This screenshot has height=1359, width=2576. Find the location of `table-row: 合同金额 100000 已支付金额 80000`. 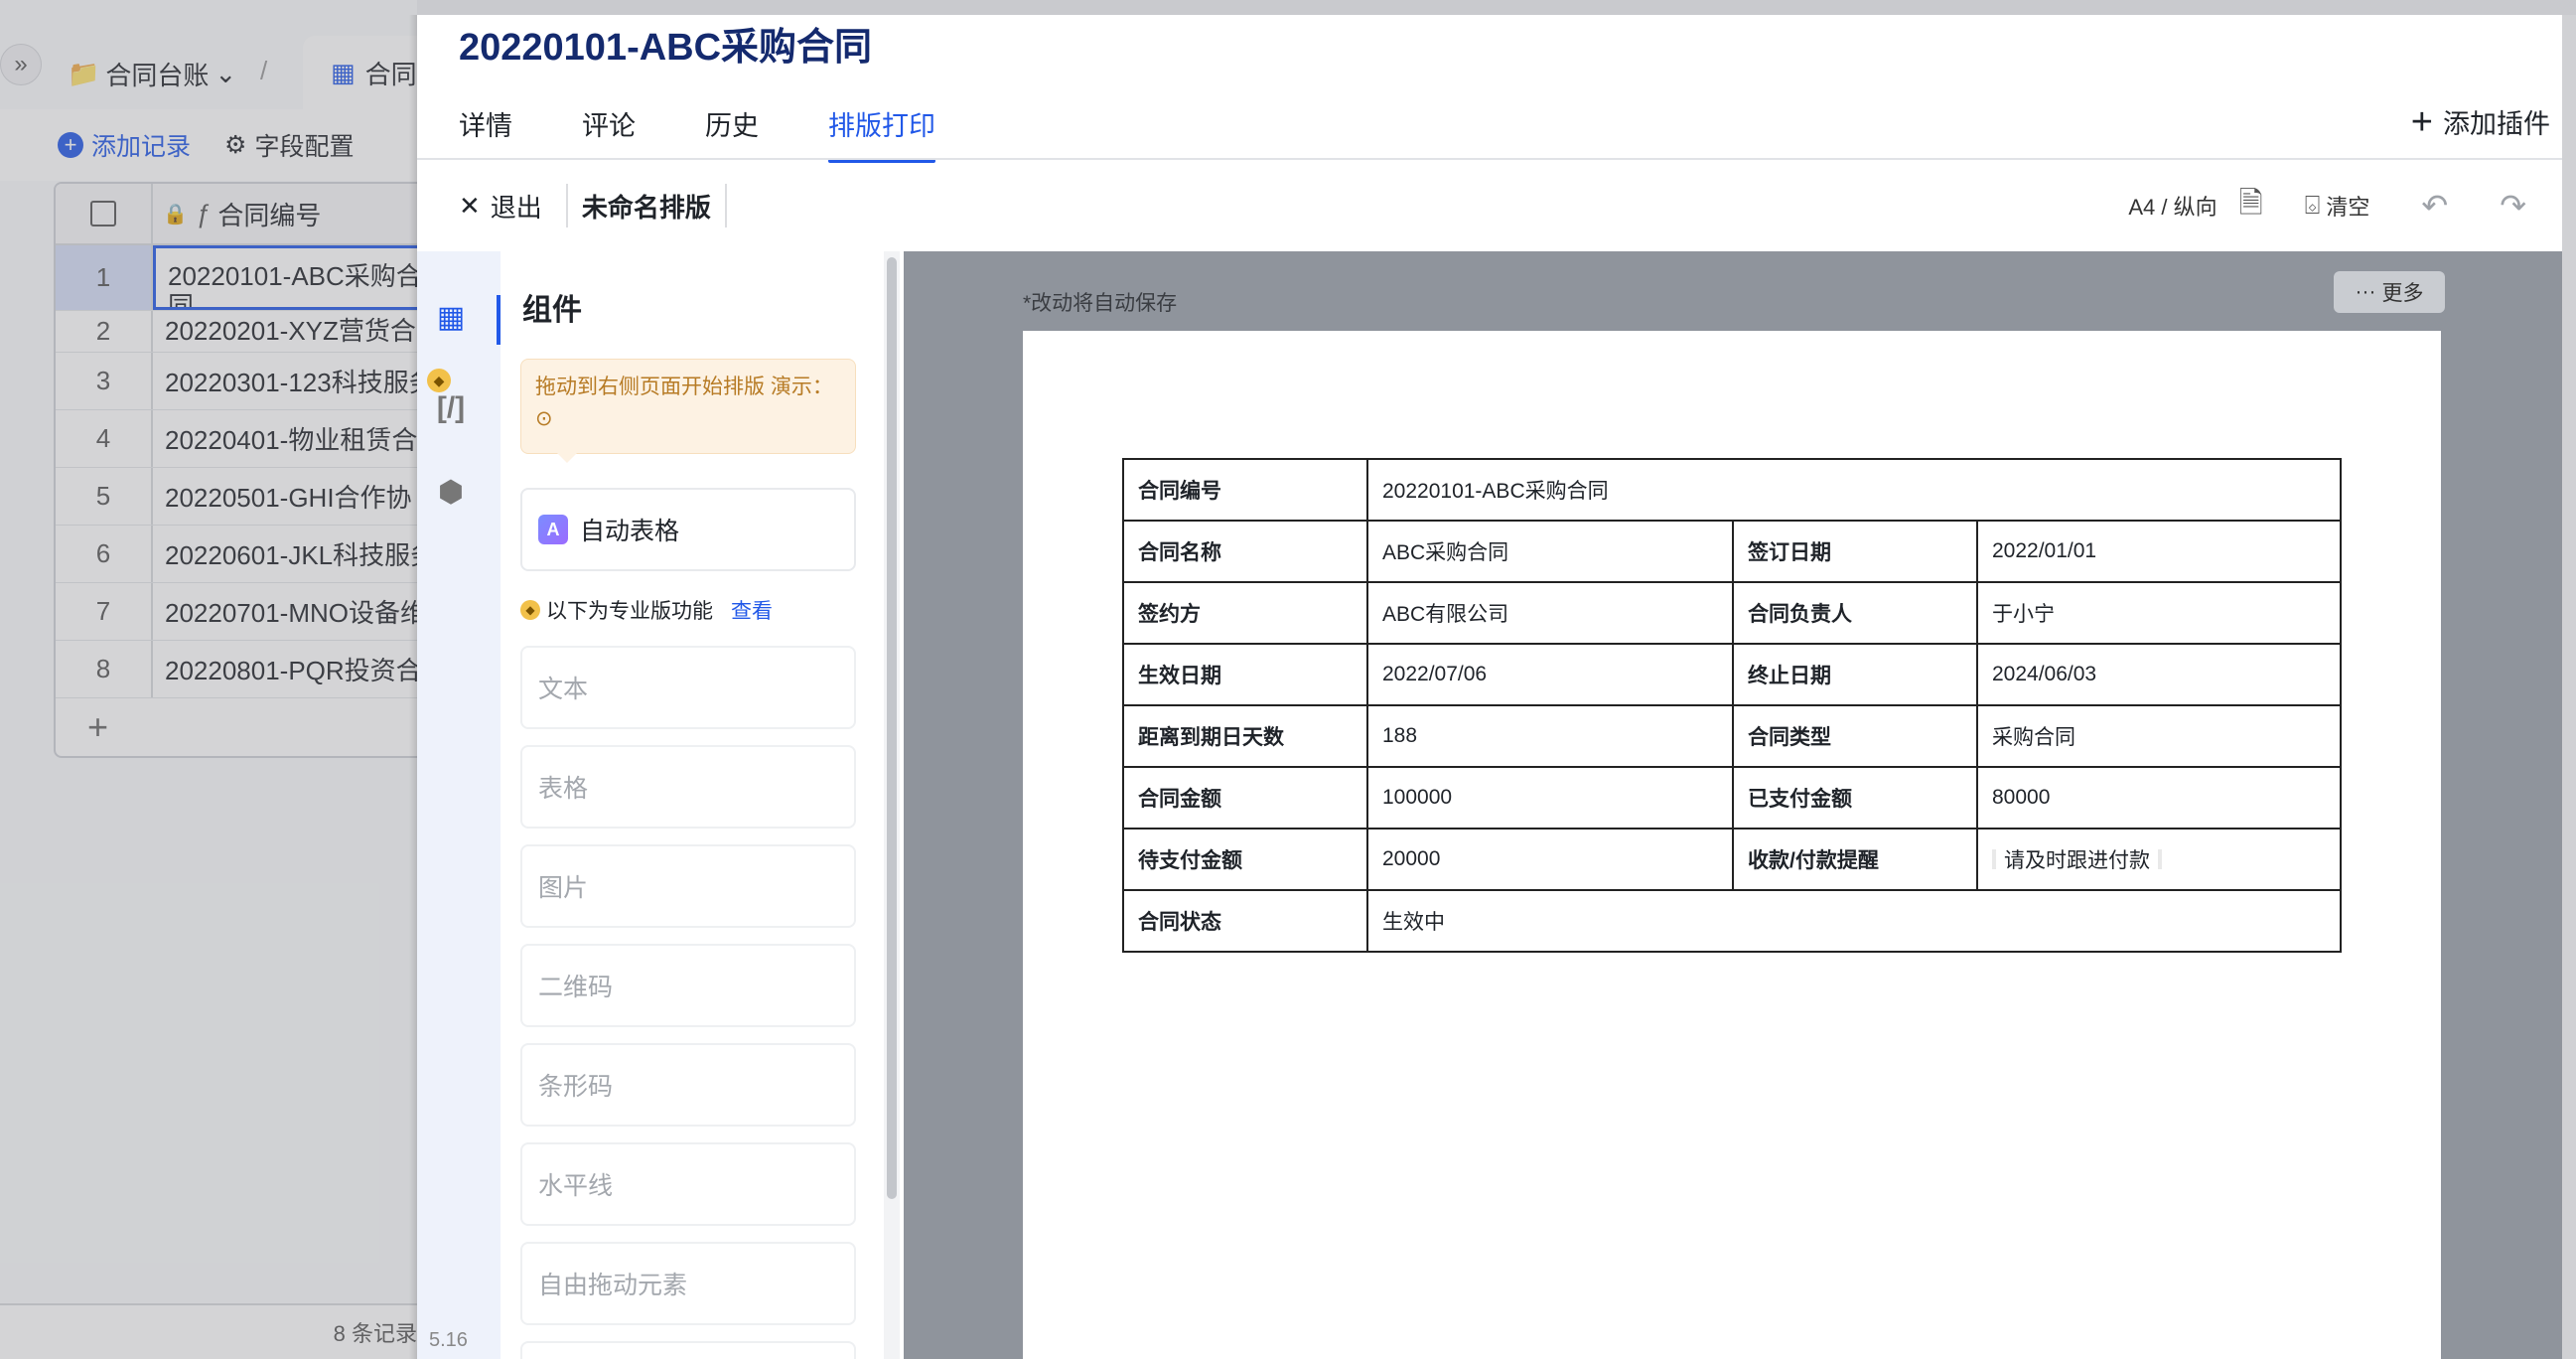

table-row: 合同金额 100000 已支付金额 80000 is located at coordinates (1732, 798).